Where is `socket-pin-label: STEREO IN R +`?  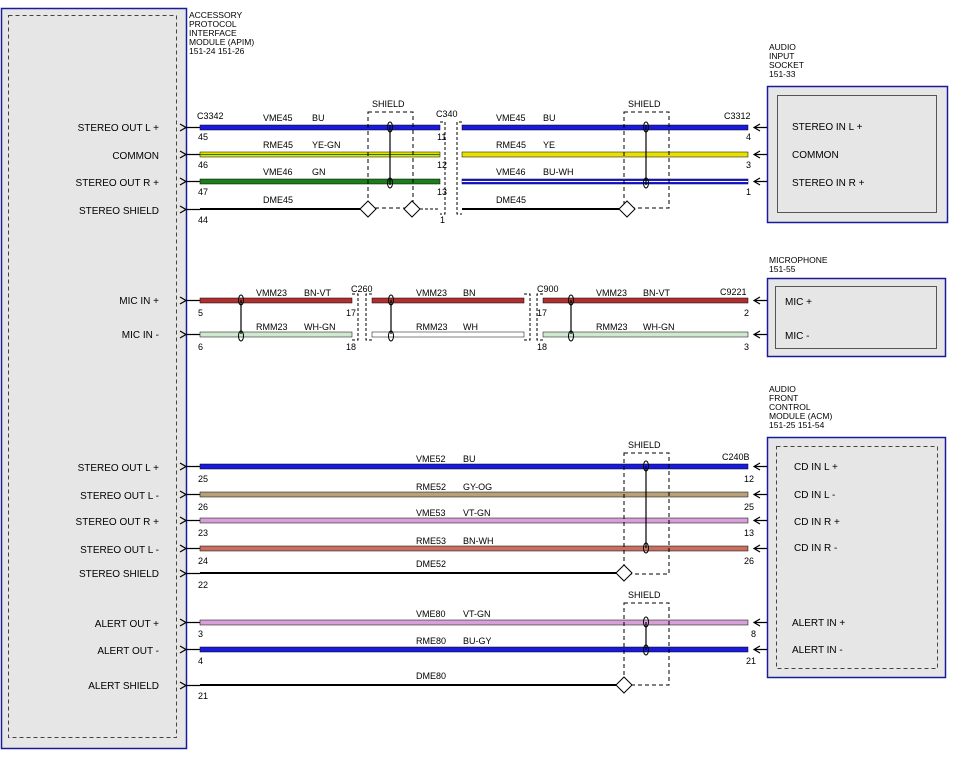 socket-pin-label: STEREO IN R + is located at coordinates (828, 183).